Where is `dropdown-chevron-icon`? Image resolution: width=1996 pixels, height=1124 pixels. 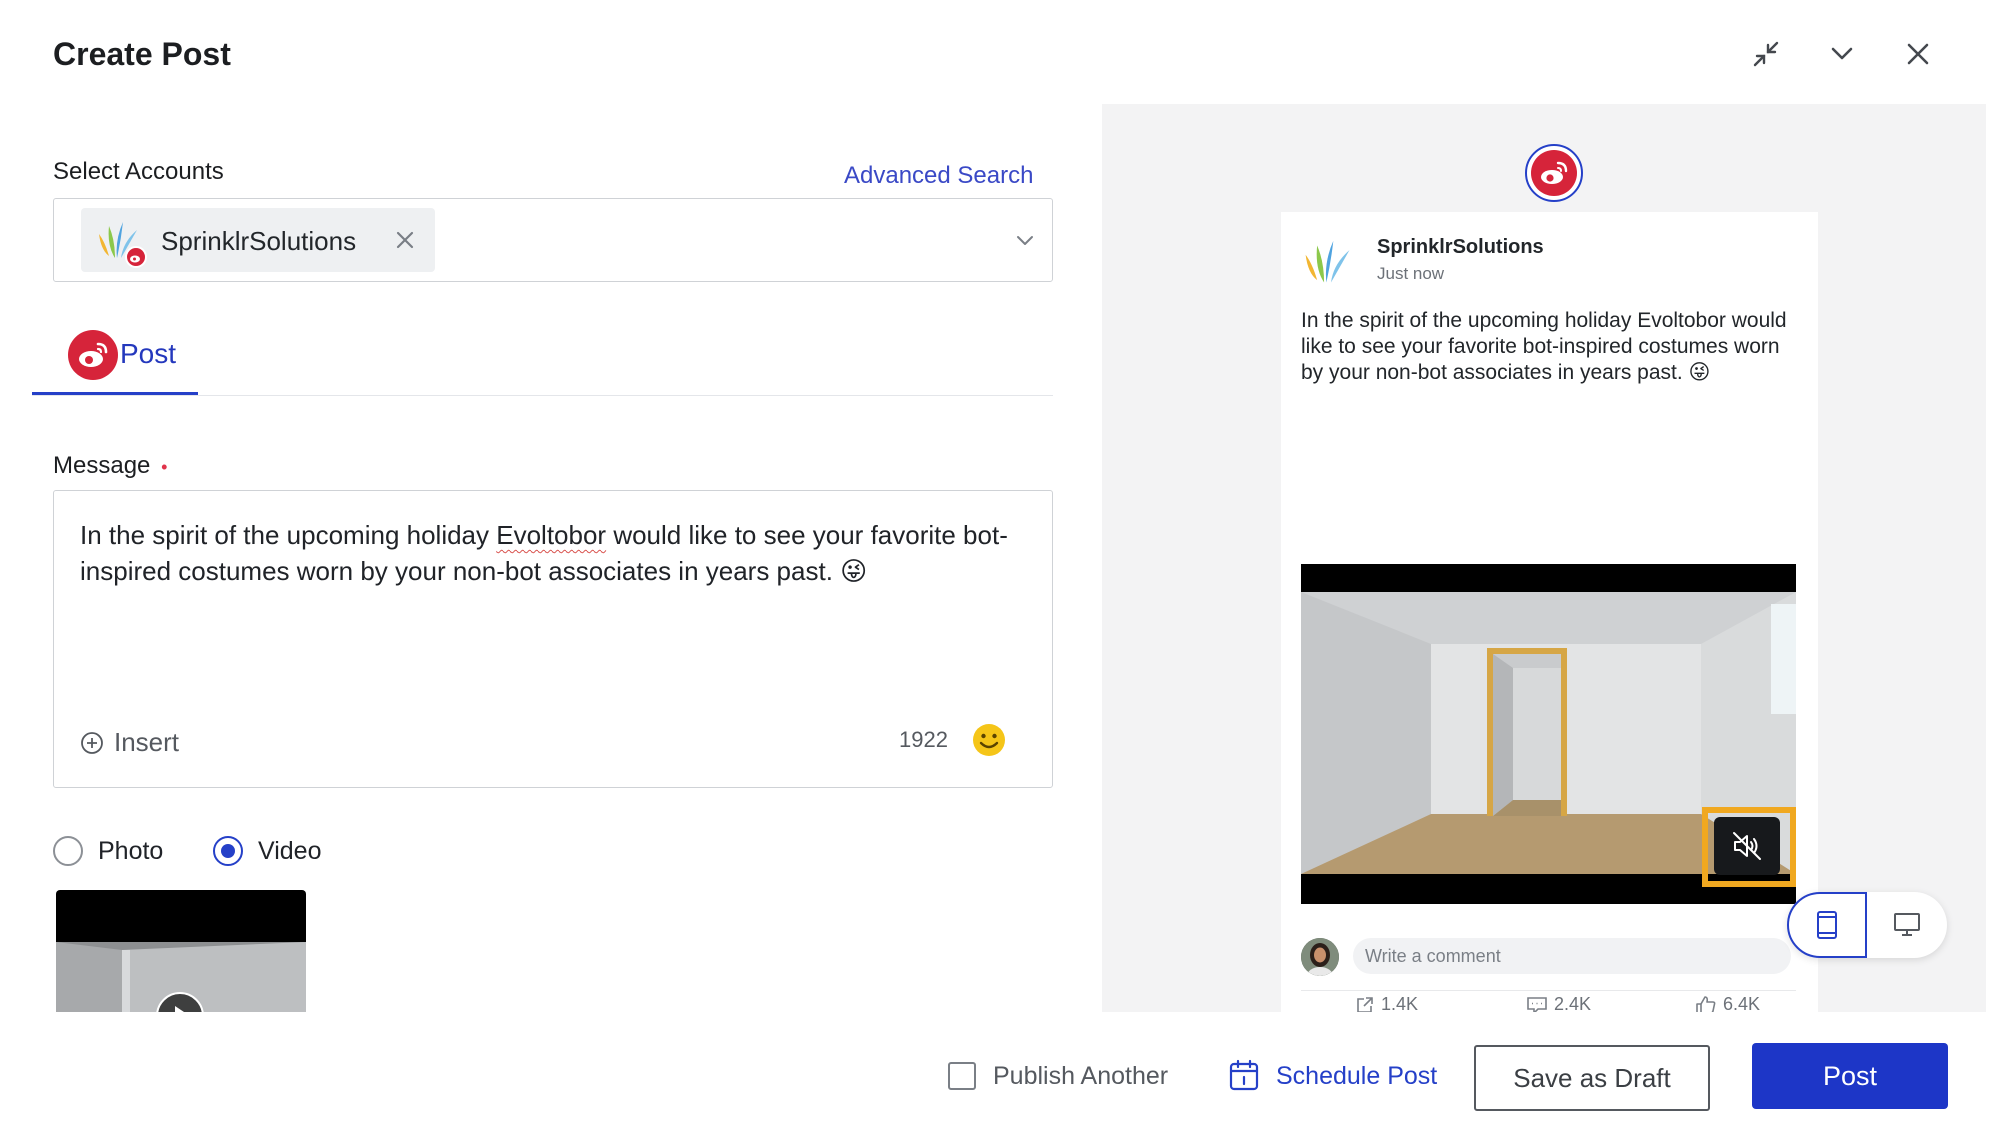 dropdown-chevron-icon is located at coordinates (1025, 240).